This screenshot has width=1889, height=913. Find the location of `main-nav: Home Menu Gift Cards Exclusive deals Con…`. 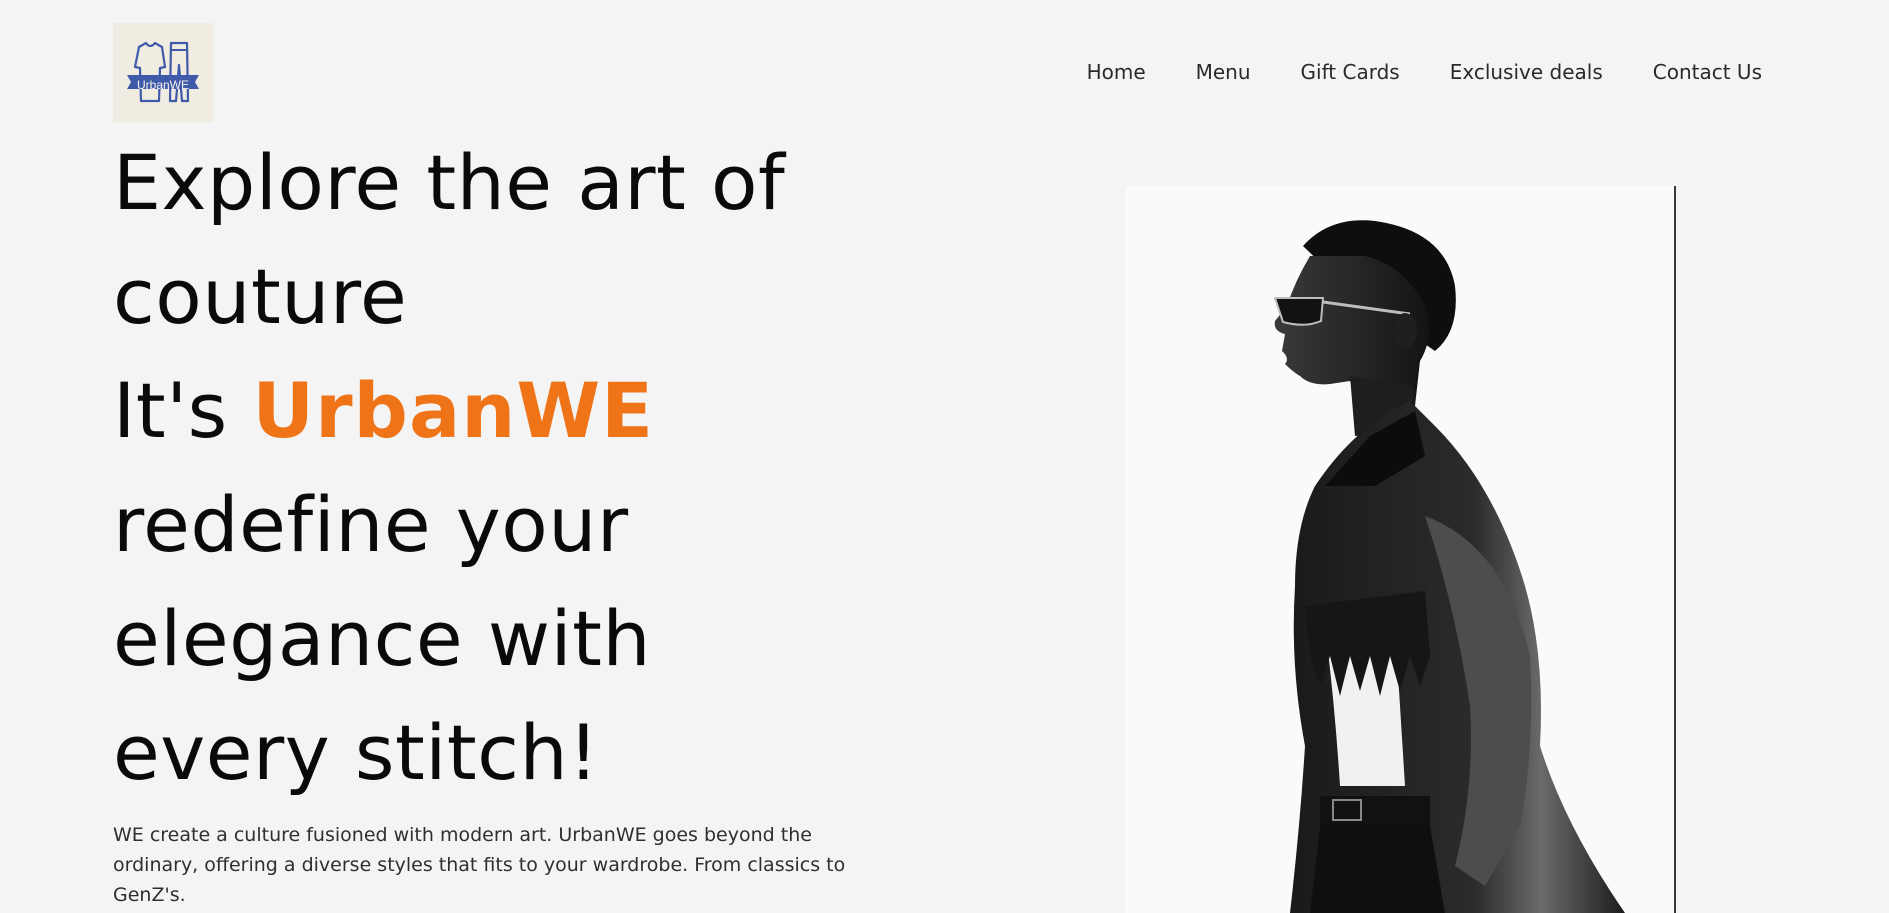

main-nav: Home Menu Gift Cards Exclusive deals Con… is located at coordinates (1424, 72).